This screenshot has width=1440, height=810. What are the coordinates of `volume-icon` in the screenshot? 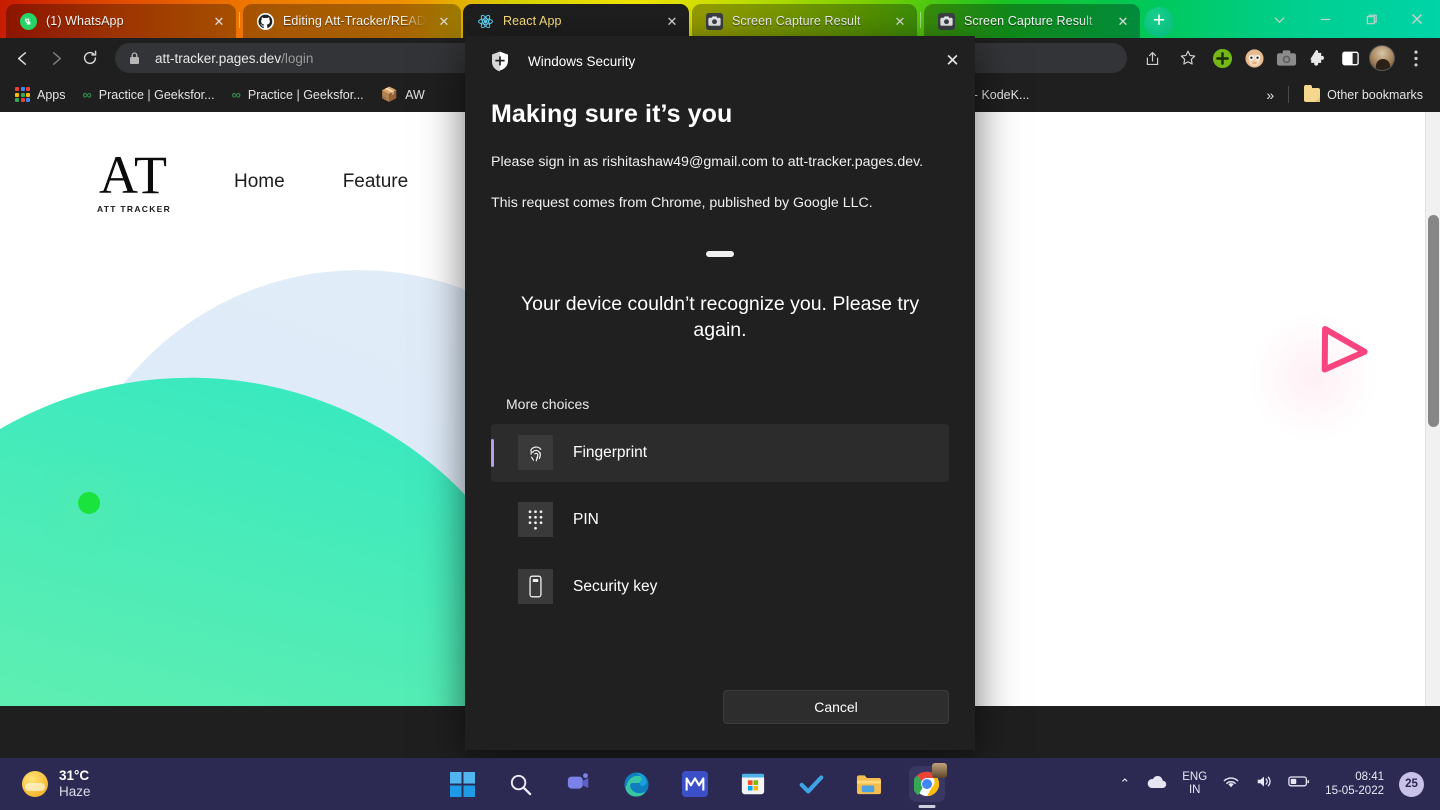 It's located at (1264, 784).